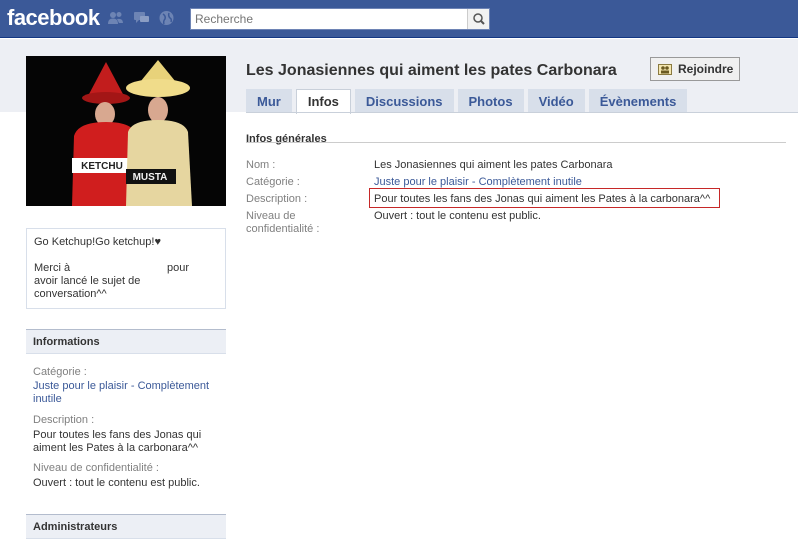  I want to click on informations-header: Informations, so click(126, 342).